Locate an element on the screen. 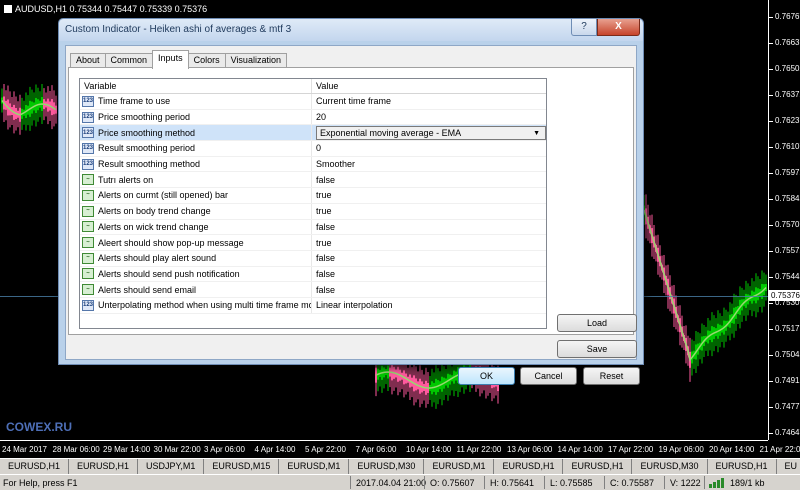 The image size is (800, 490). tab-colors: Colors is located at coordinates (206, 60).